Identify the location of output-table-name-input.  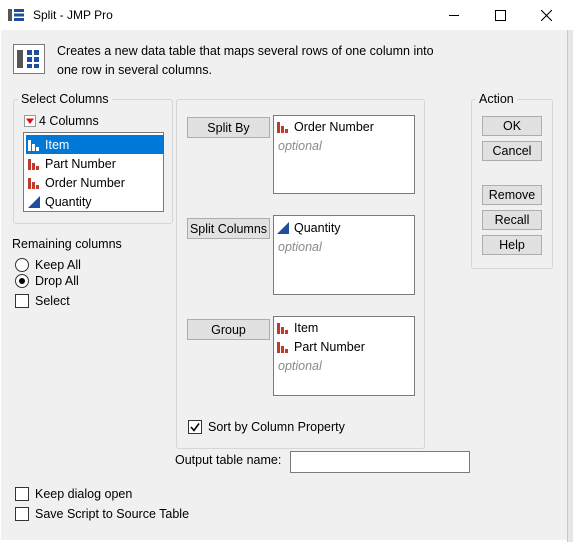
(380, 462).